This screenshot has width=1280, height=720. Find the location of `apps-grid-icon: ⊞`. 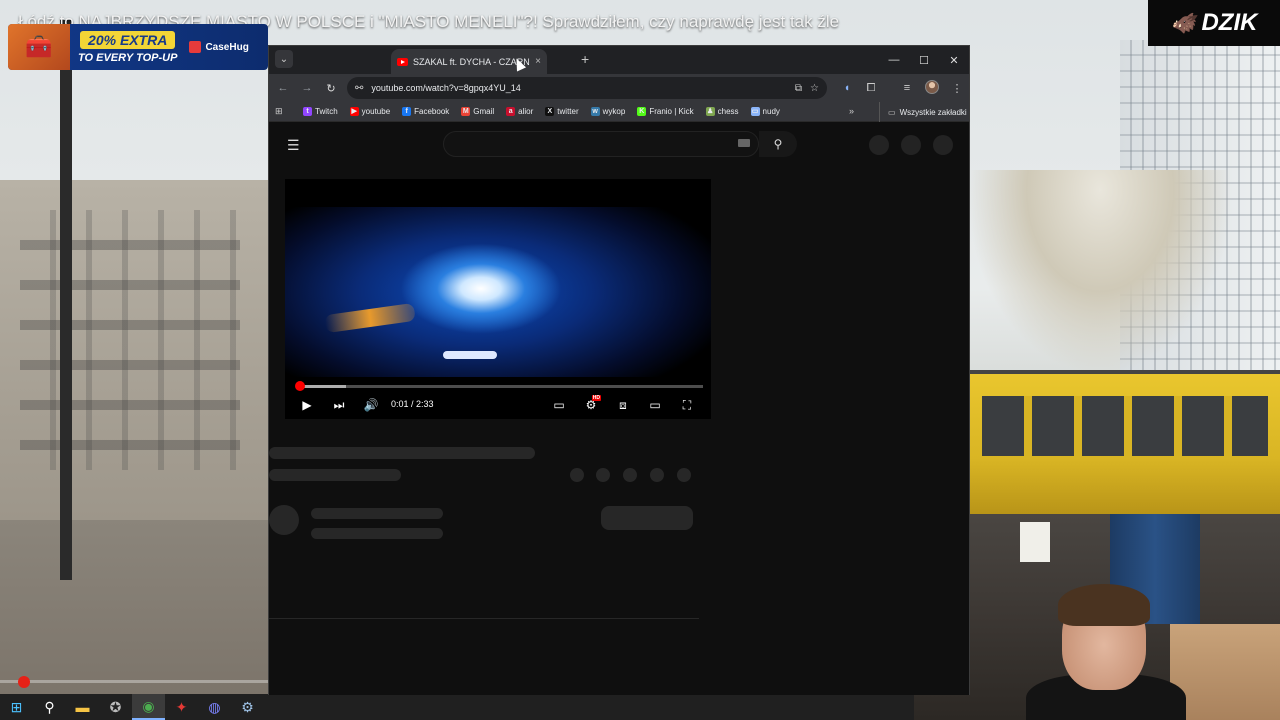

apps-grid-icon: ⊞ is located at coordinates (282, 111).